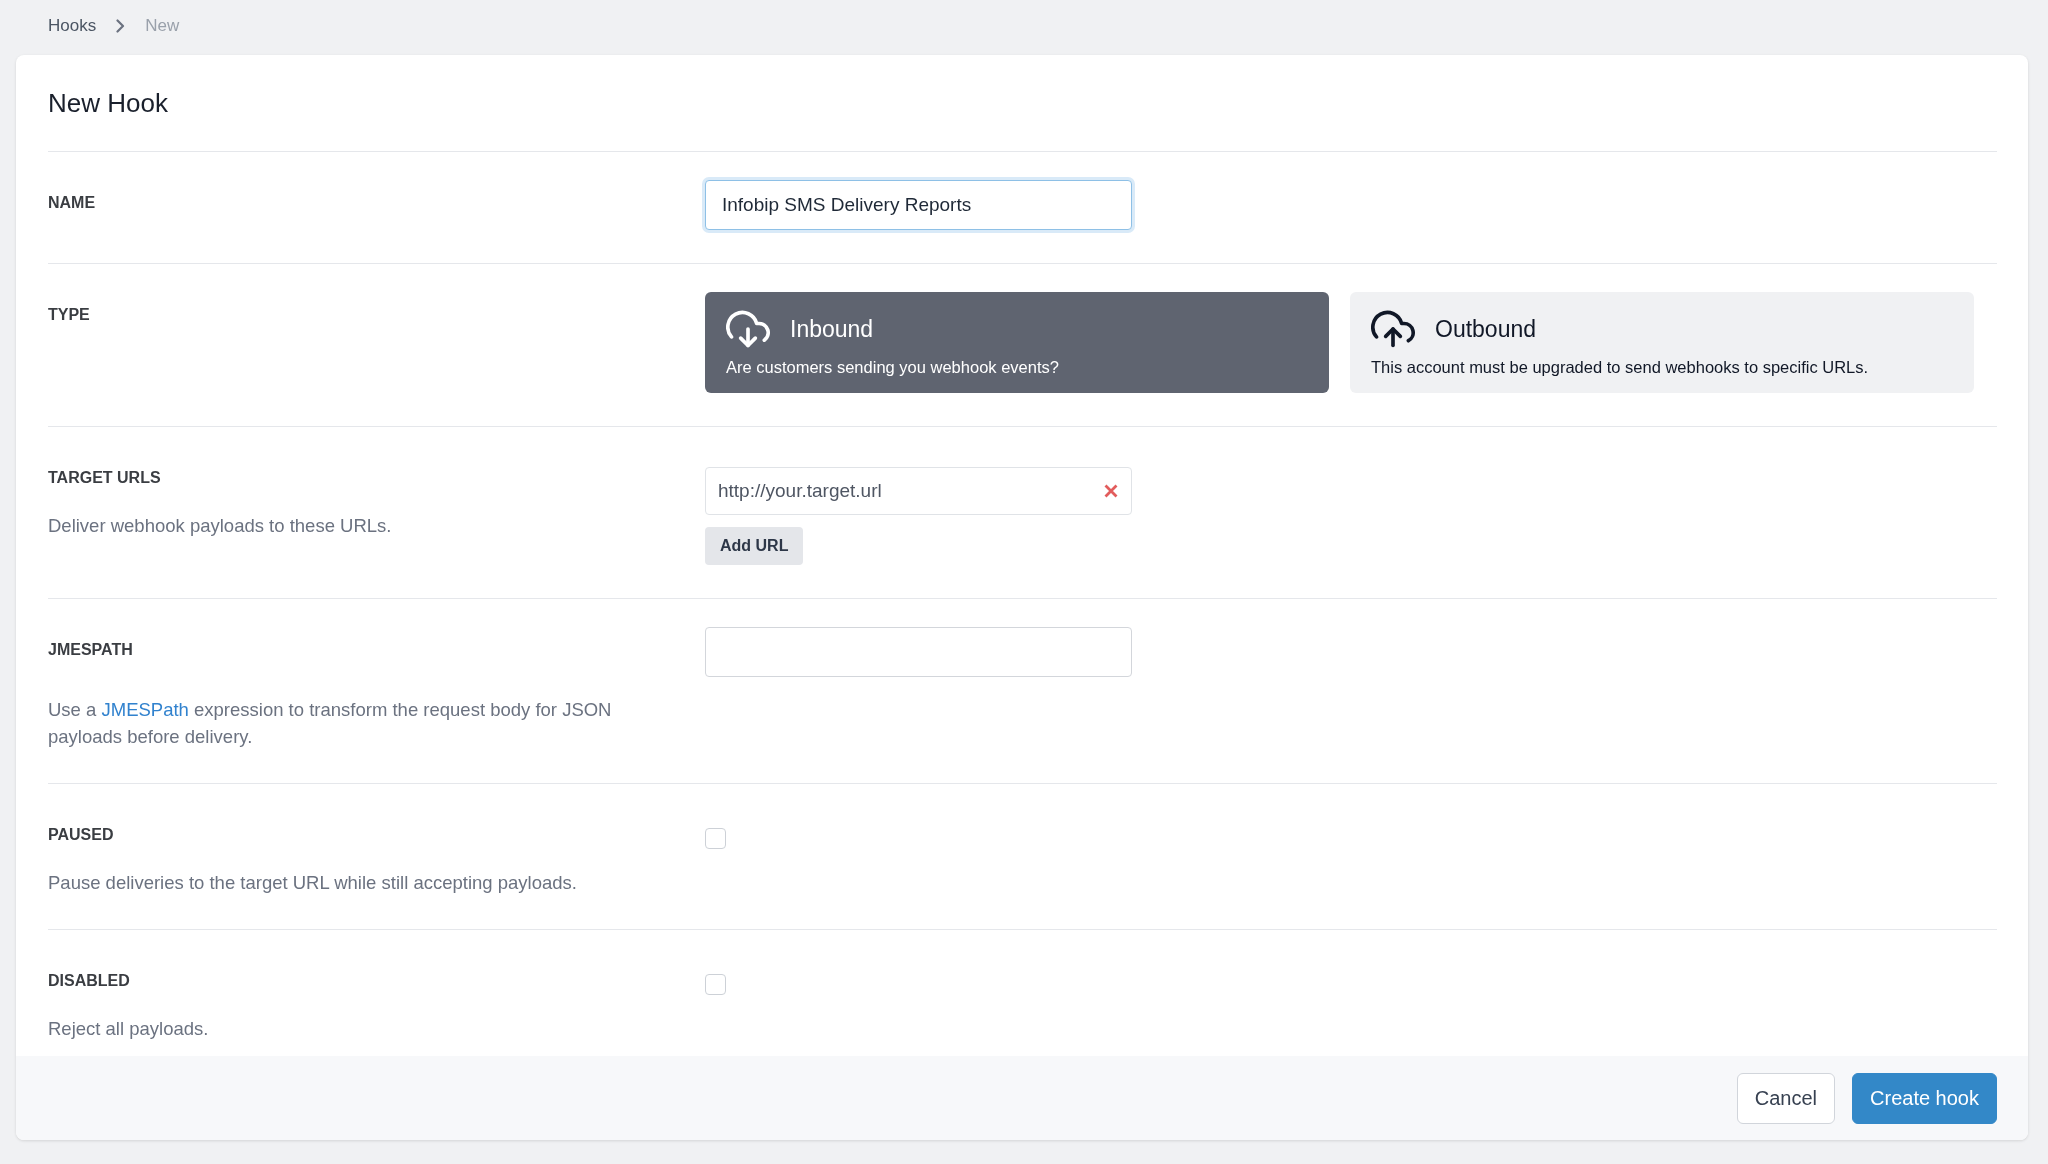 This screenshot has width=2048, height=1164. I want to click on close-icon, so click(1111, 491).